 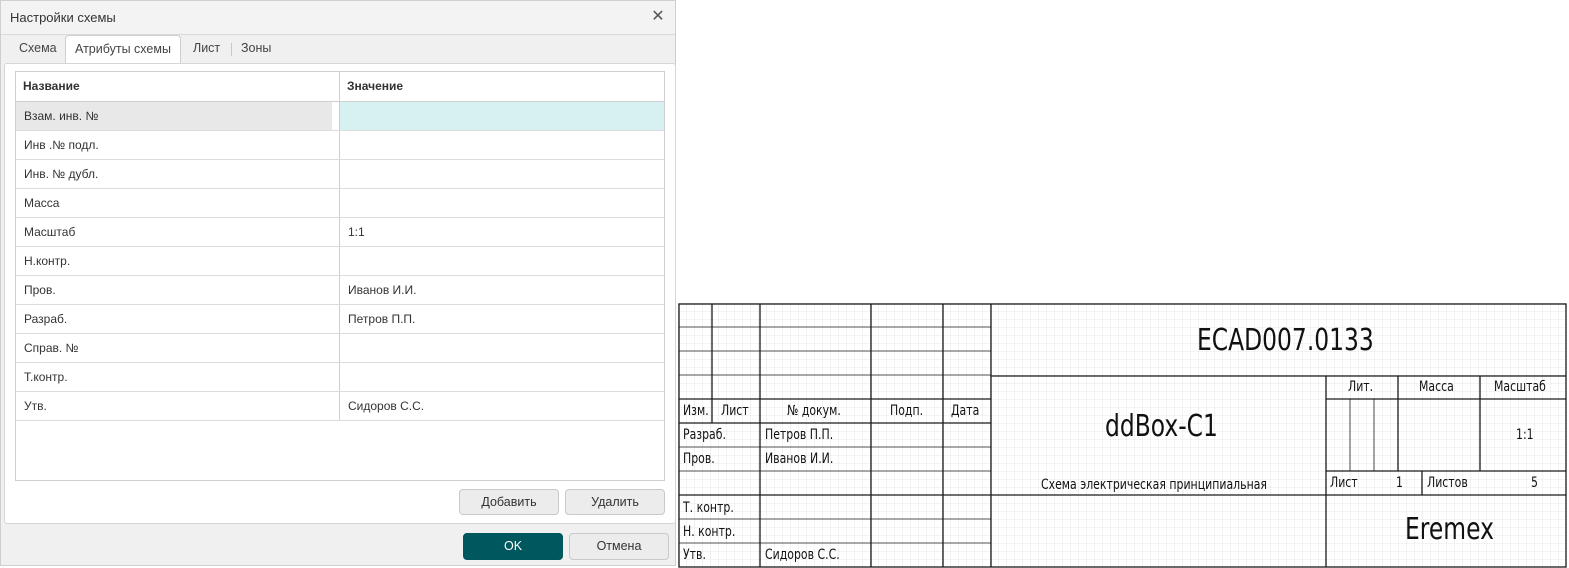 What do you see at coordinates (699, 459) in the screenshot?
I see `role-prov: Пров.` at bounding box center [699, 459].